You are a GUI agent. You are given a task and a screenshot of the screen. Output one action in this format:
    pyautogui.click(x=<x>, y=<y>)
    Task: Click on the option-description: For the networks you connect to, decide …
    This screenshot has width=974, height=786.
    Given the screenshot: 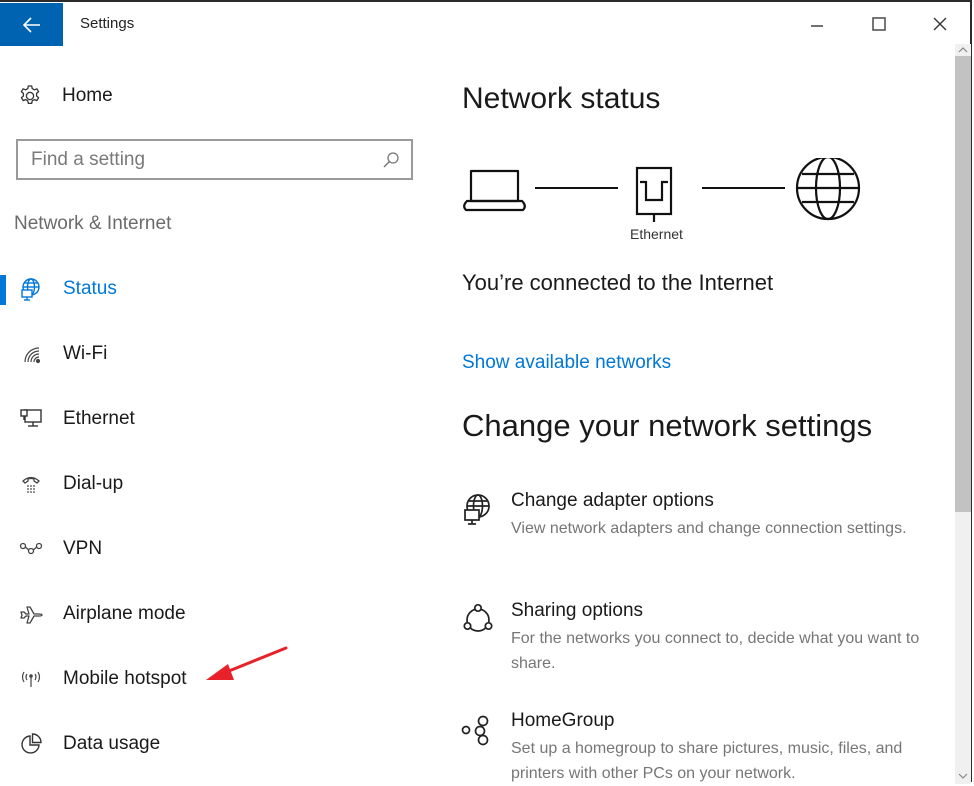 What is the action you would take?
    pyautogui.click(x=715, y=651)
    